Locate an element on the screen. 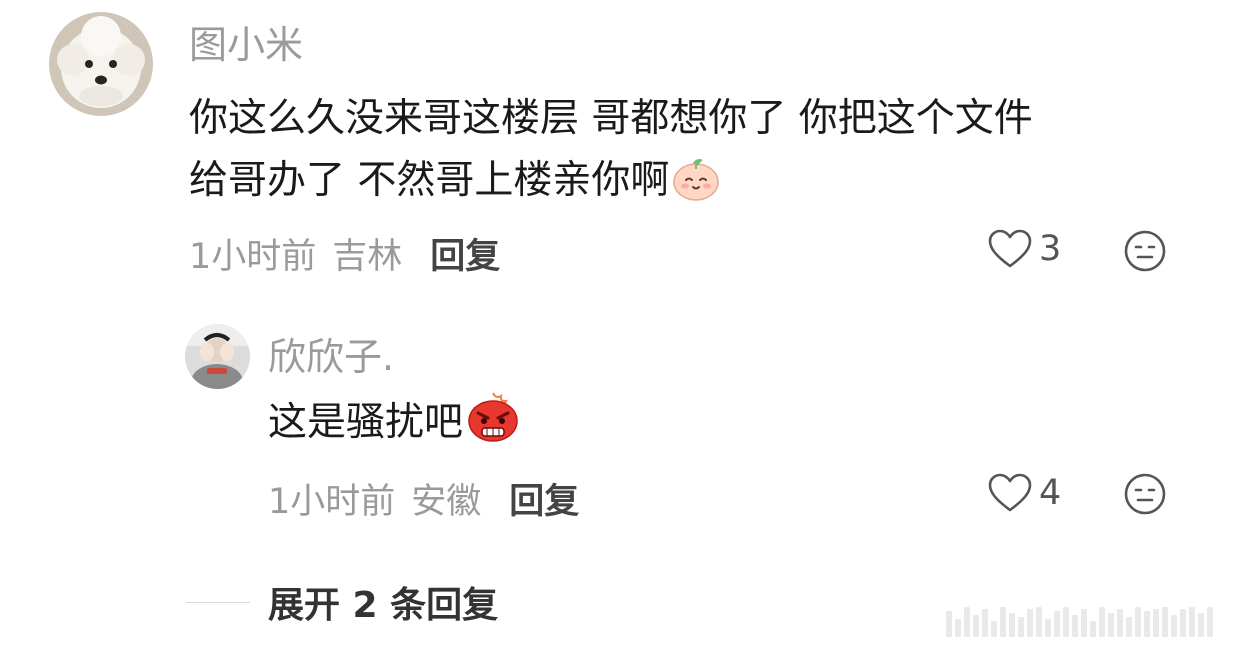 Image resolution: width=1236 pixels, height=652 pixels. comment-location: 吉林 is located at coordinates (367, 257).